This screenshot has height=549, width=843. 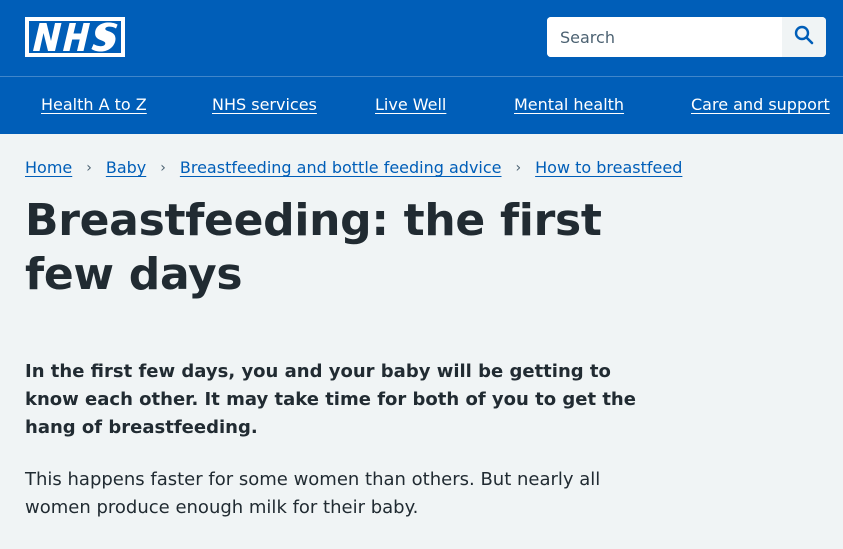 What do you see at coordinates (608, 167) in the screenshot?
I see `breadcrumb-link-how-to-breastfeed: How to breastfeed` at bounding box center [608, 167].